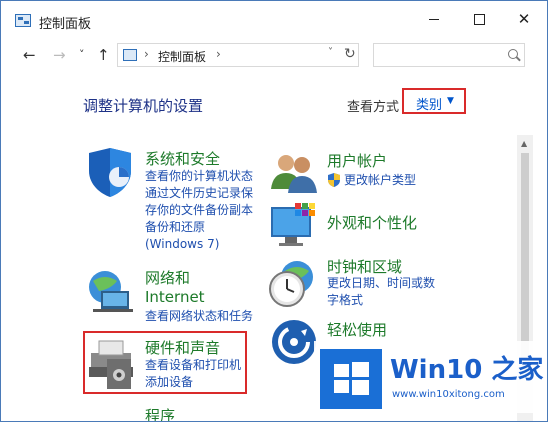  I want to click on maximize-button, so click(479, 19).